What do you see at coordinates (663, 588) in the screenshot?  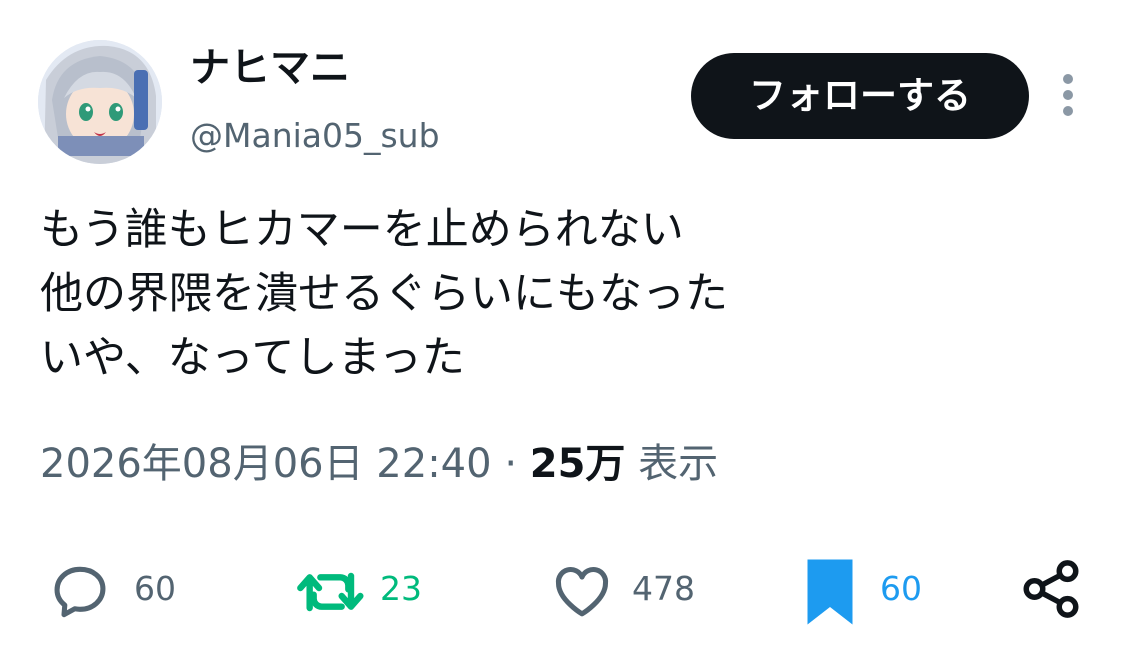 I see `like-count: 478` at bounding box center [663, 588].